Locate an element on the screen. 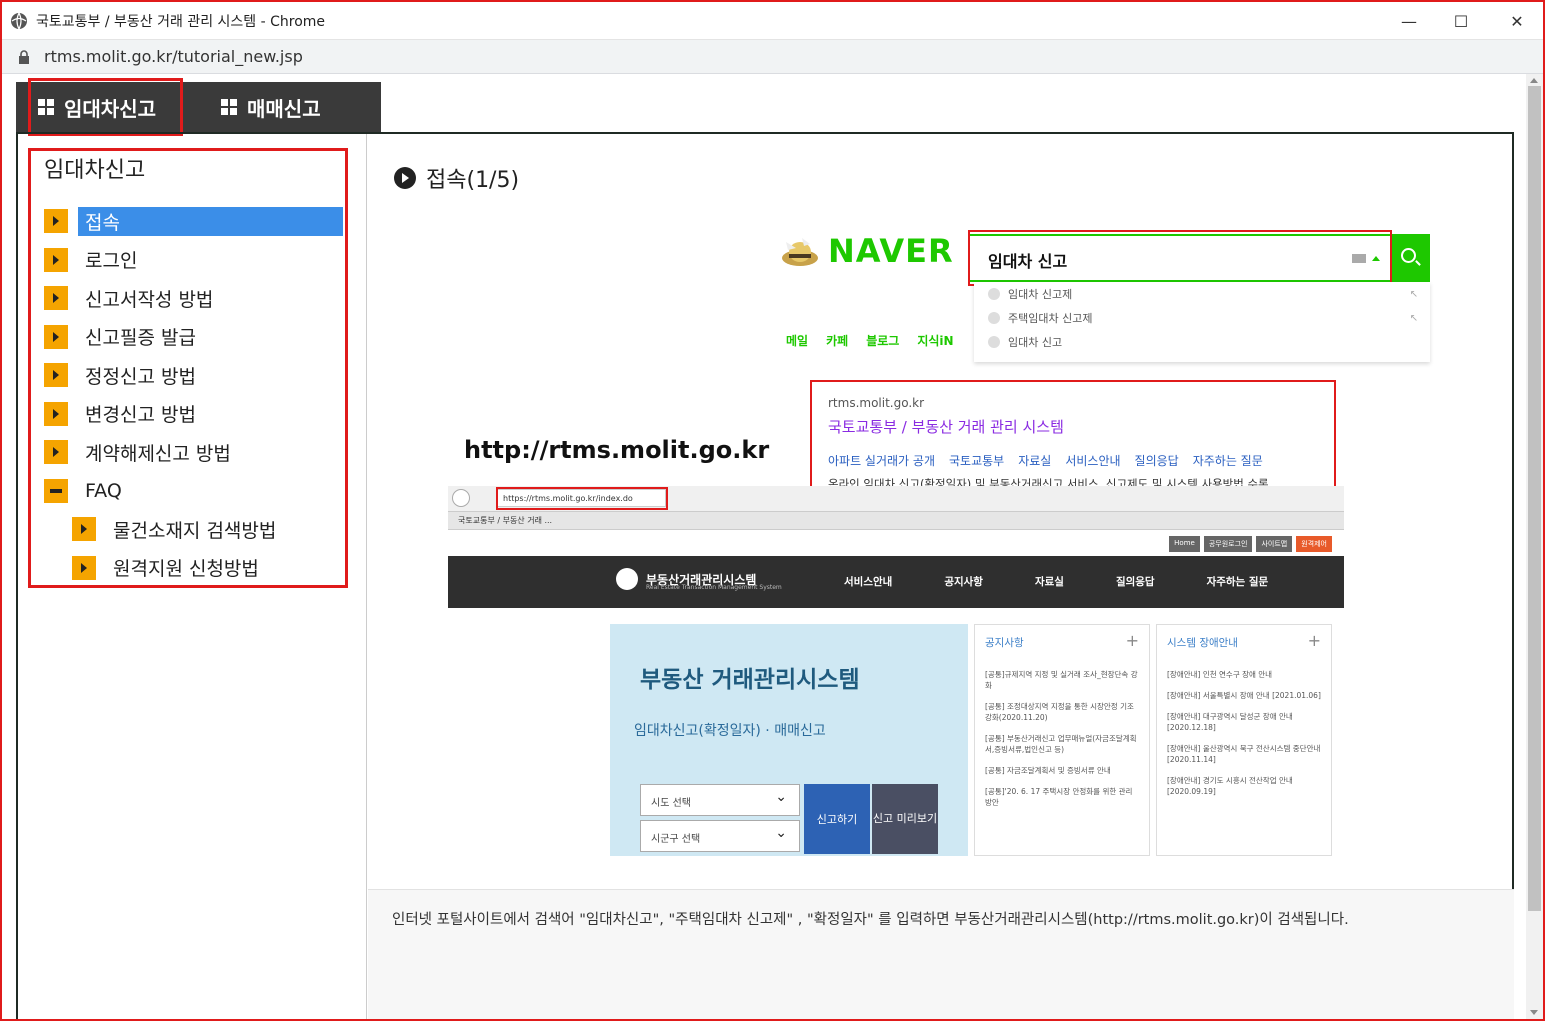  naver-hat-icon is located at coordinates (800, 252).